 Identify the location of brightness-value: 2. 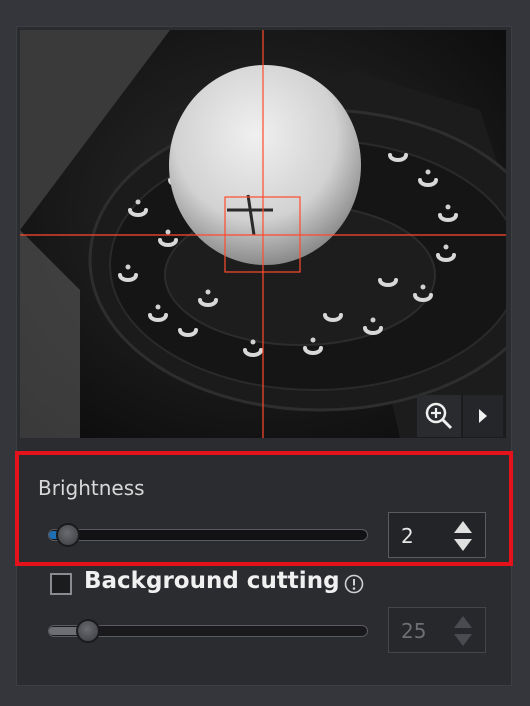
(407, 536).